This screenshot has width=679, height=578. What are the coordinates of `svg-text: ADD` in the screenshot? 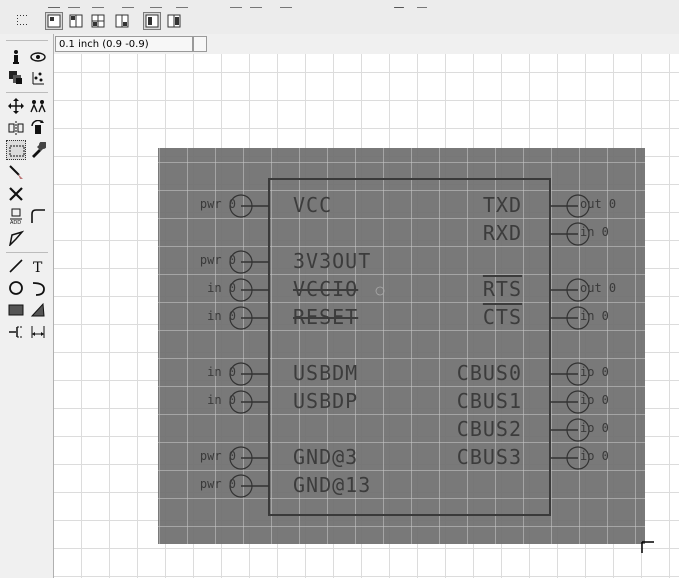 It's located at (15, 222).